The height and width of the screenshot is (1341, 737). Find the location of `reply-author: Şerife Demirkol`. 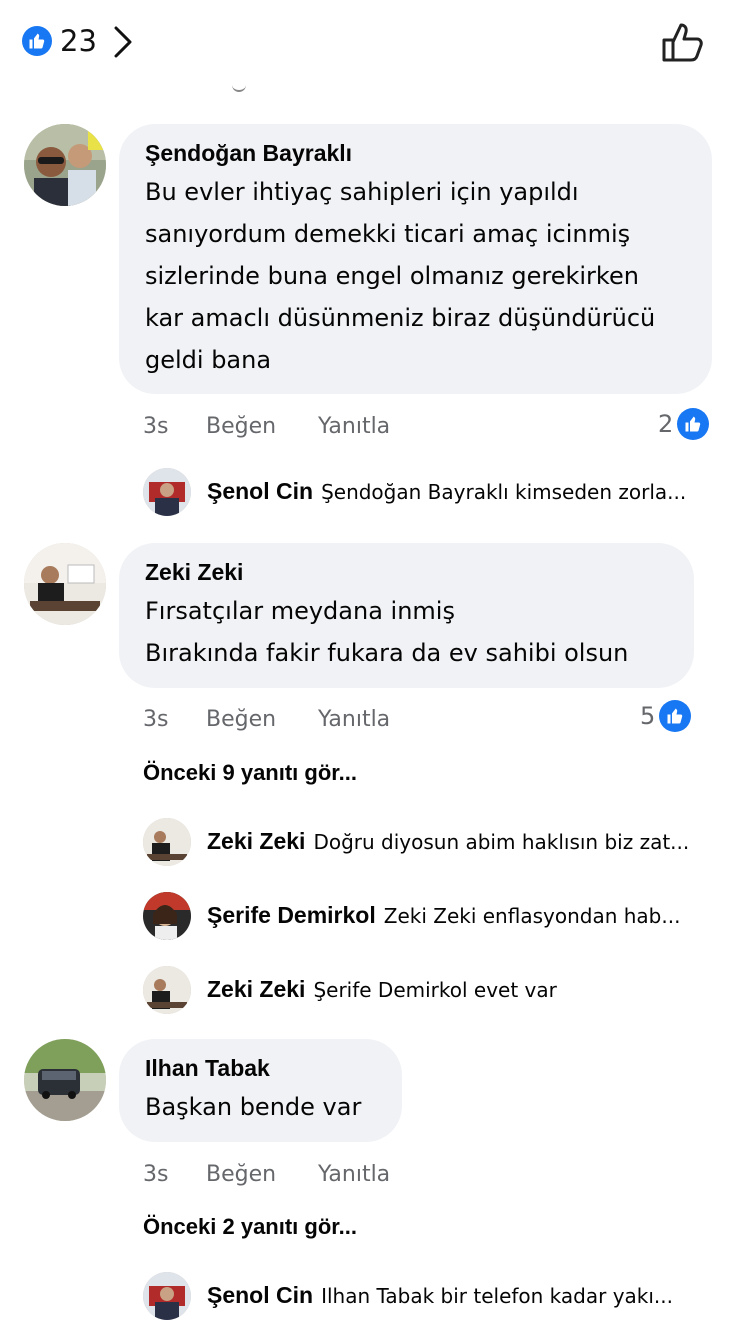

reply-author: Şerife Demirkol is located at coordinates (291, 915).